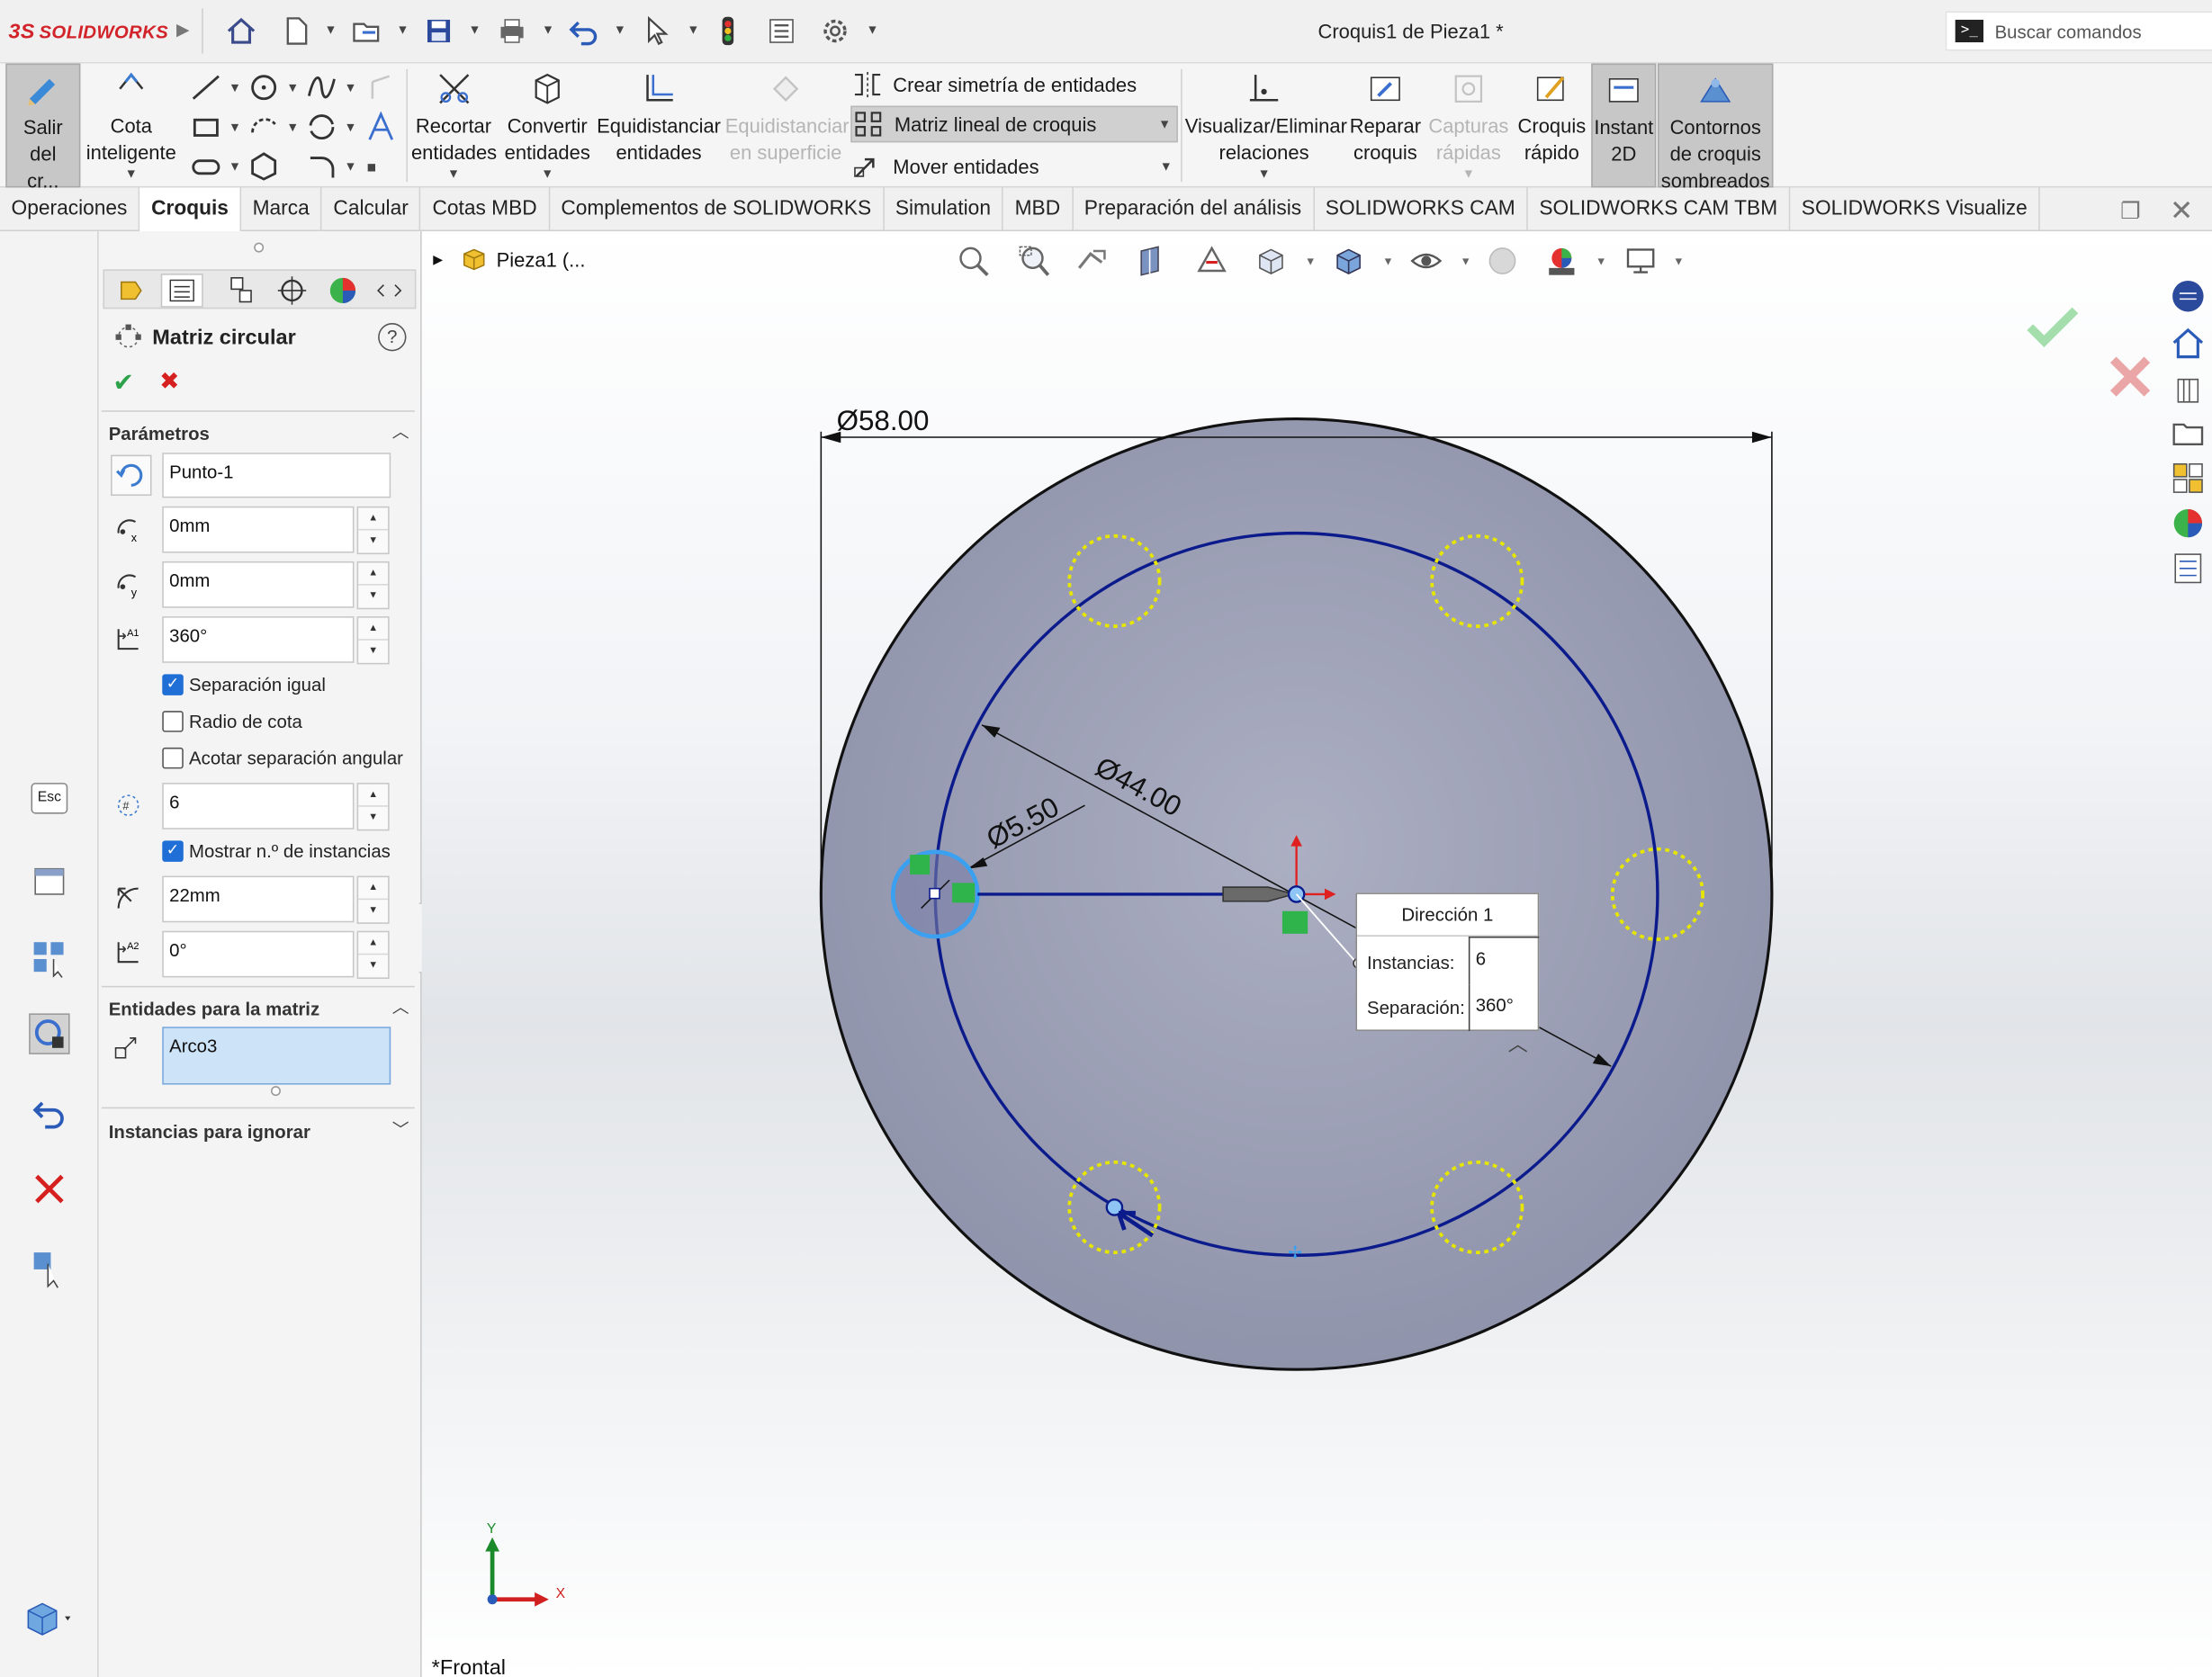 This screenshot has height=1677, width=2212. What do you see at coordinates (331, 30) in the screenshot?
I see `new-dropdown-icon: ▼` at bounding box center [331, 30].